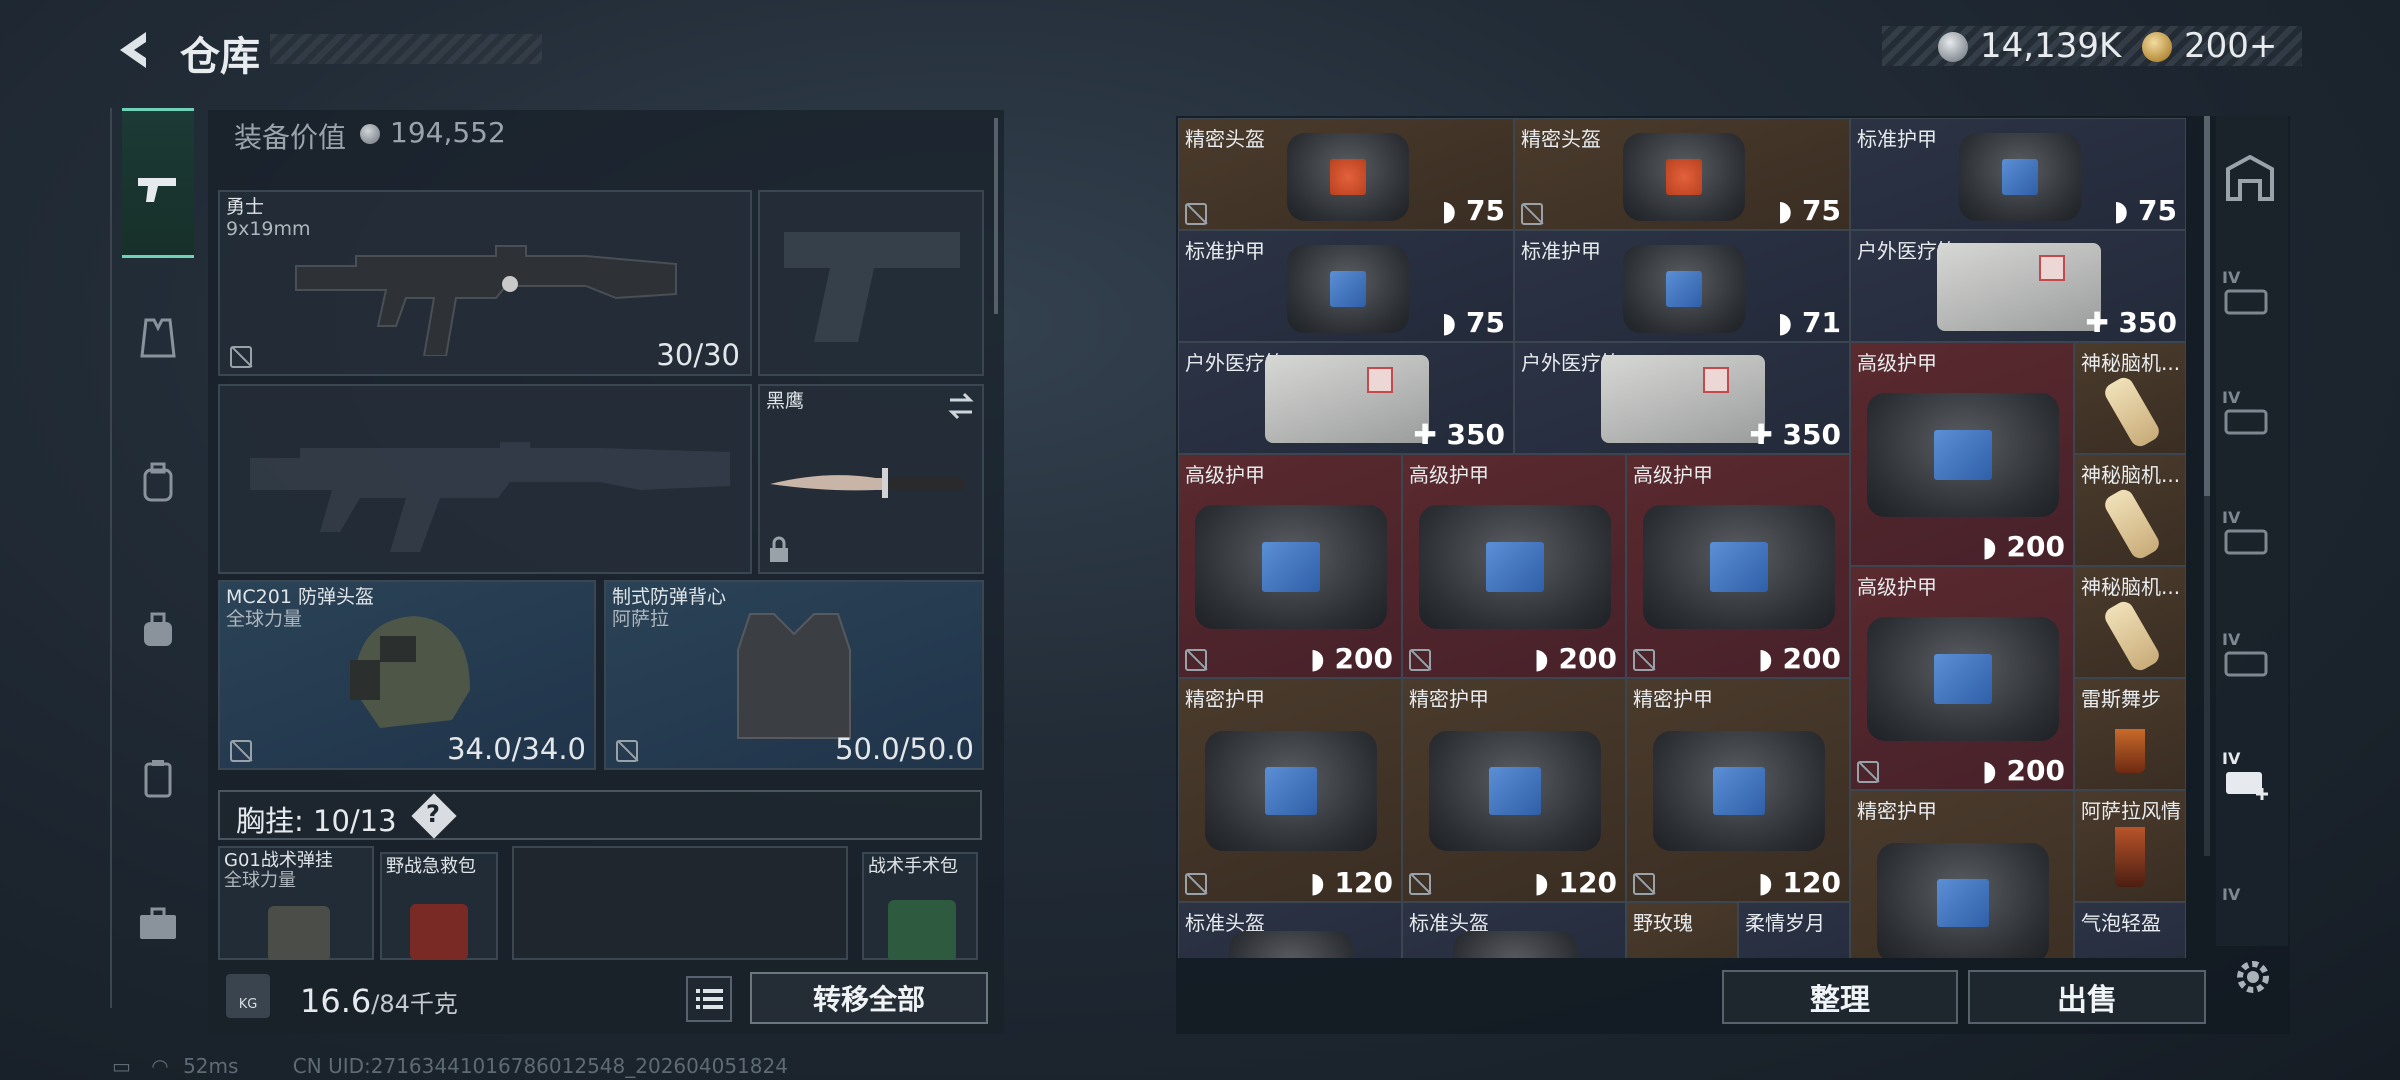 The image size is (2400, 1080). I want to click on stash-item: 雷斯舞步, so click(2130, 734).